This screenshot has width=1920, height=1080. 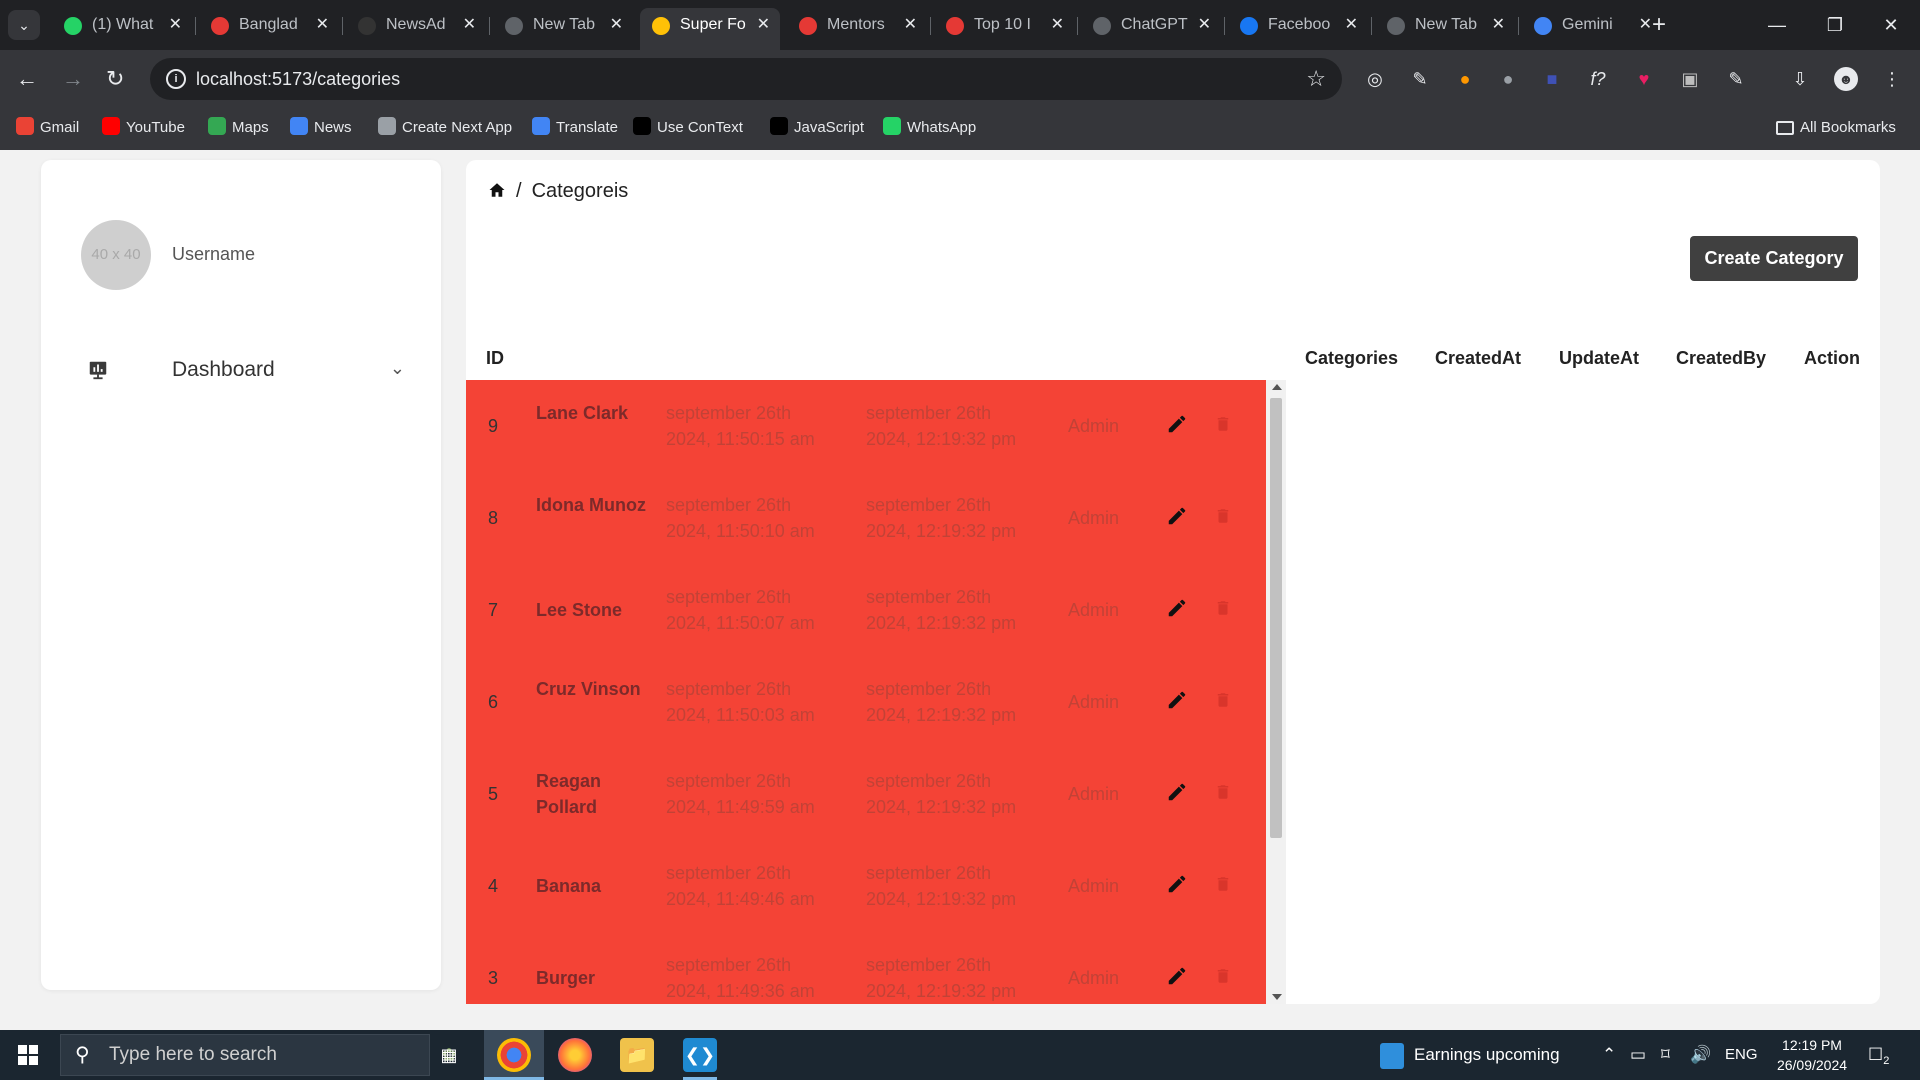 What do you see at coordinates (1878, 1055) in the screenshot?
I see `notification-center: ☐2` at bounding box center [1878, 1055].